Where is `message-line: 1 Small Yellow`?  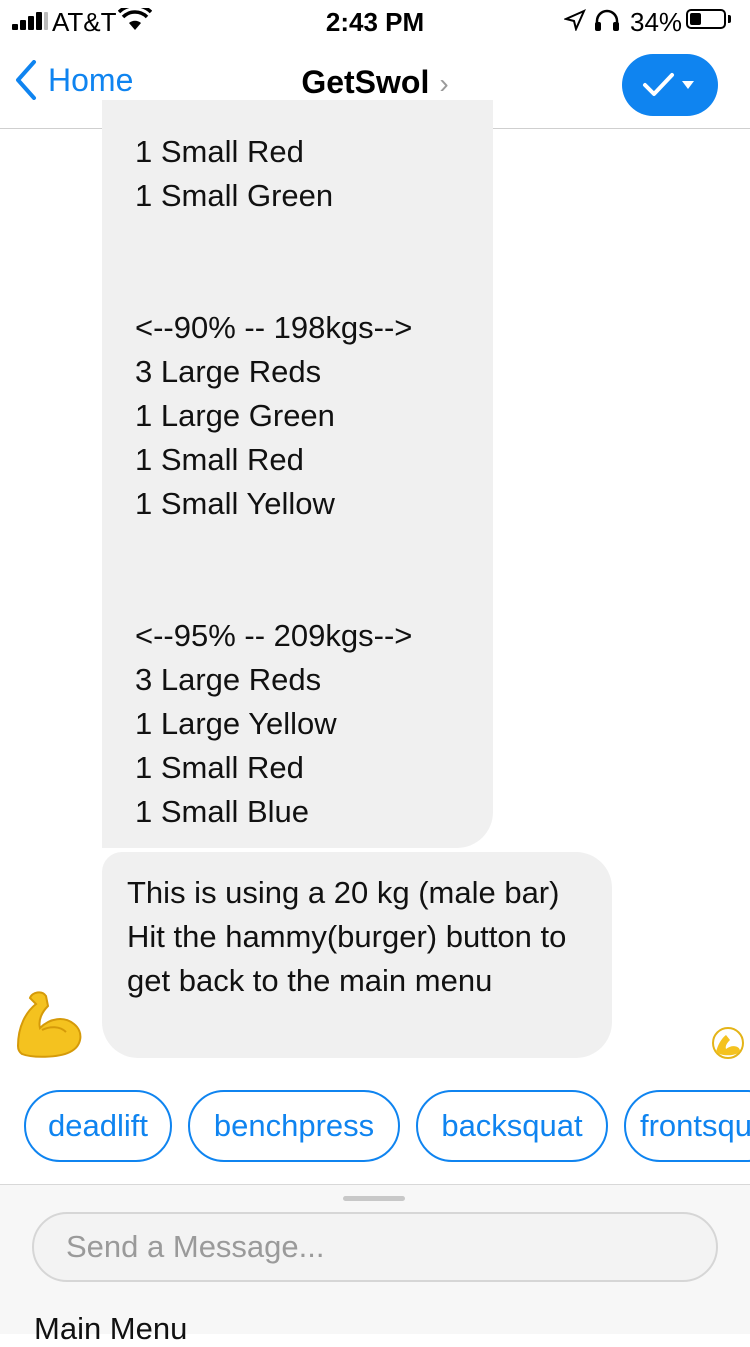
message-line: 1 Small Yellow is located at coordinates (235, 503).